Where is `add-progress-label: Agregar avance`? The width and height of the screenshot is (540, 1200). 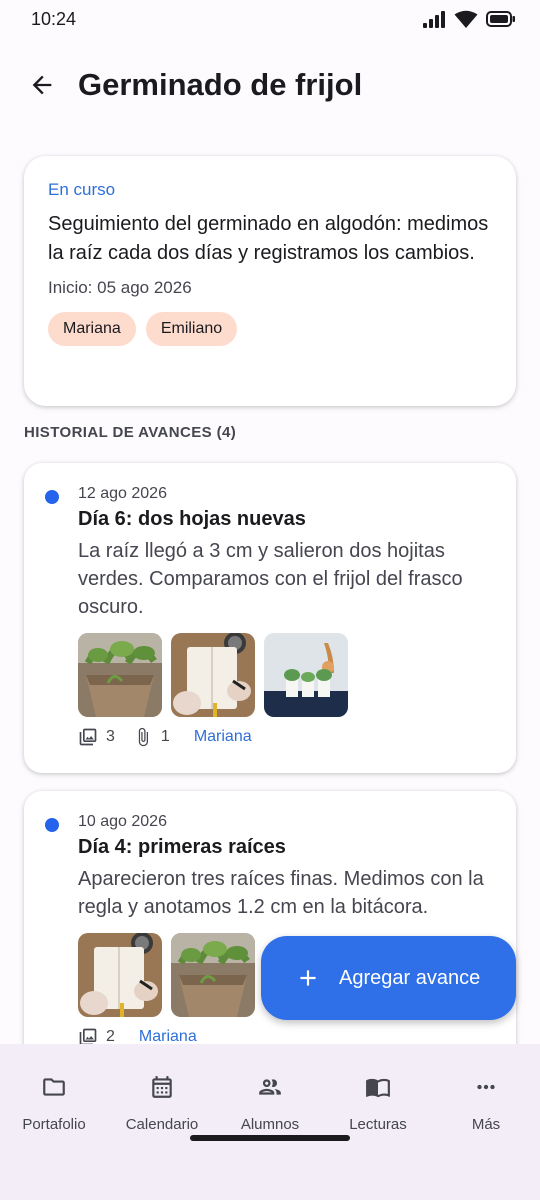
add-progress-label: Agregar avance is located at coordinates (410, 977).